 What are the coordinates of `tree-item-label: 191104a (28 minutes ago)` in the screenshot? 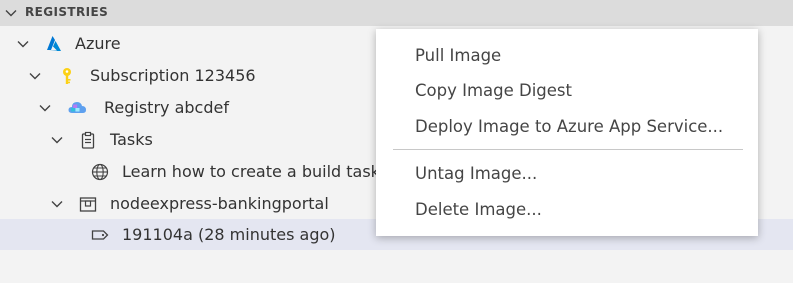 It's located at (229, 234).